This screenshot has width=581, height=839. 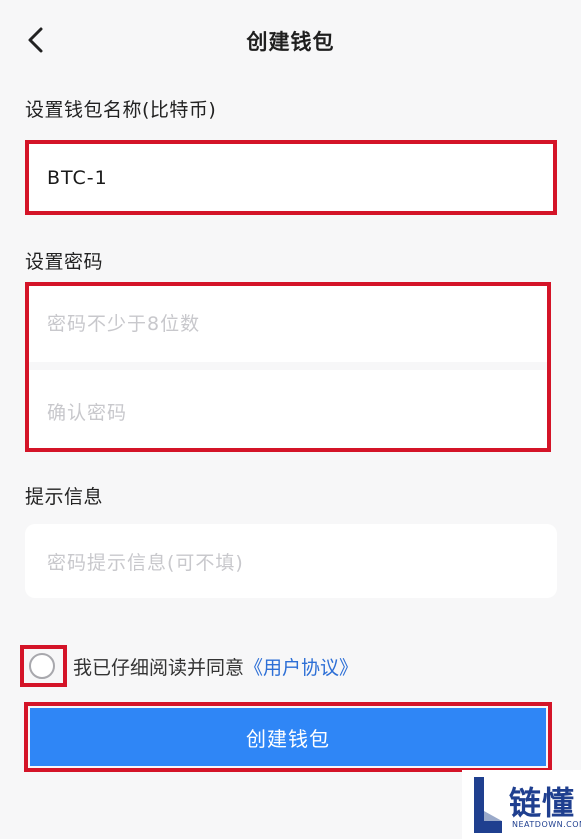 What do you see at coordinates (42, 666) in the screenshot?
I see `agreement-checkbox` at bounding box center [42, 666].